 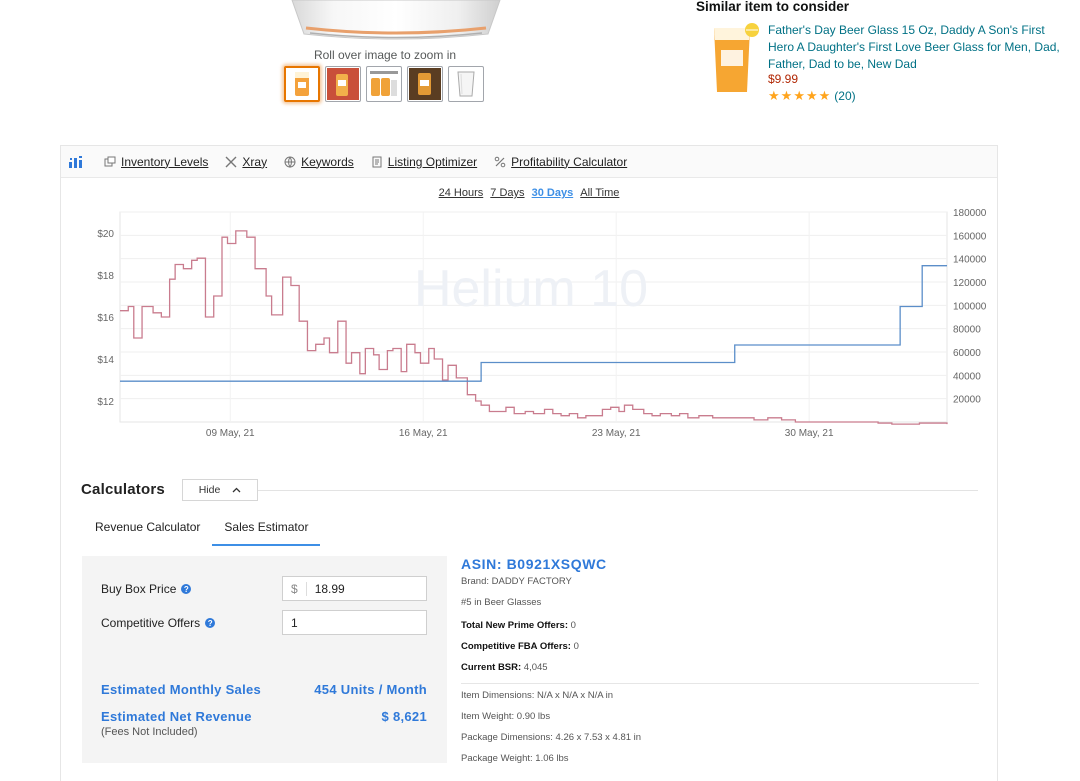 I want to click on y-left-tick-label: $20, so click(x=105, y=234).